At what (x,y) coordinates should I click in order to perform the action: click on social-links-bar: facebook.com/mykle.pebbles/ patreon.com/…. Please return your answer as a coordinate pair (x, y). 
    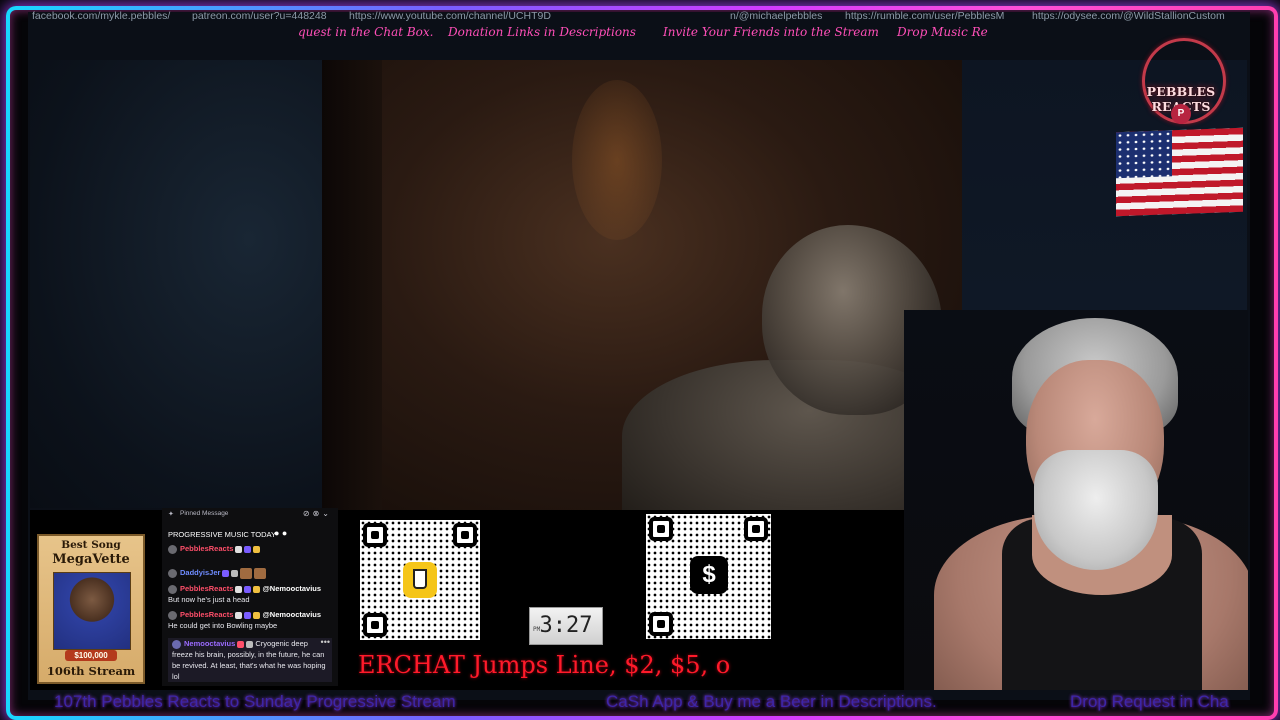
    Looking at the image, I should click on (640, 17).